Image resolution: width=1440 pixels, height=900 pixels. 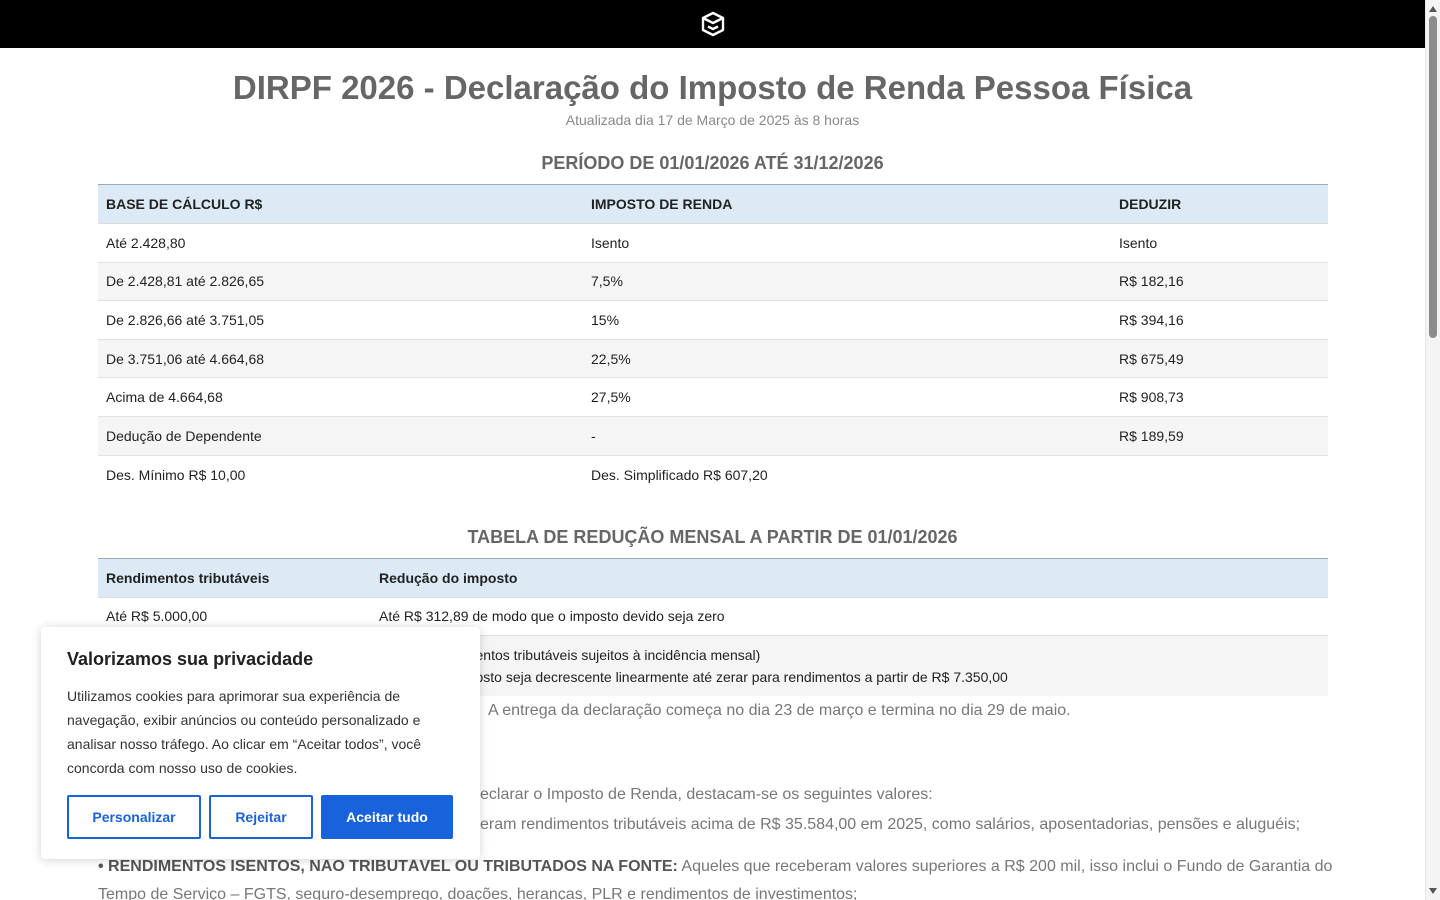 I want to click on table-cell: 7,5%, so click(x=847, y=282).